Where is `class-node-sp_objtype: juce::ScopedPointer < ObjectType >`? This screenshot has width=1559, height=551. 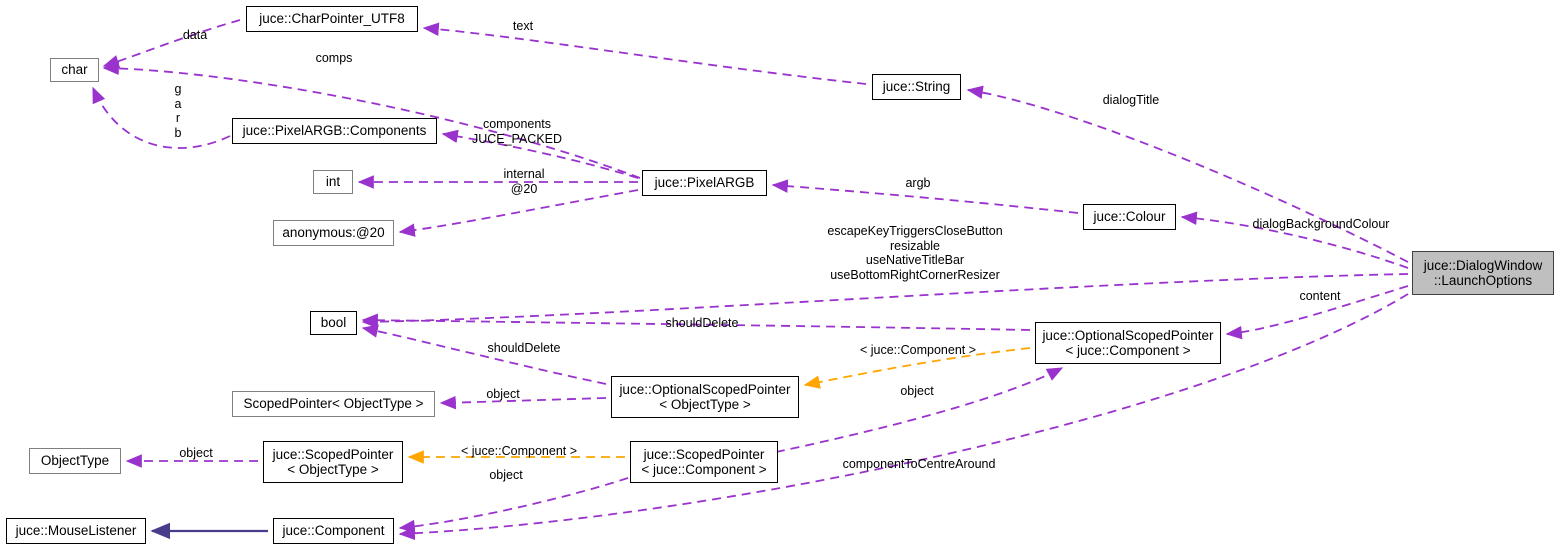
class-node-sp_objtype: juce::ScopedPointer < ObjectType > is located at coordinates (333, 462).